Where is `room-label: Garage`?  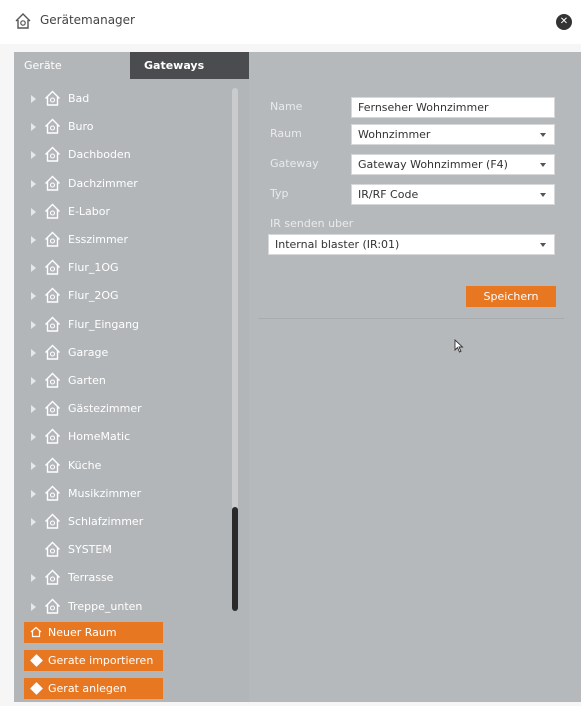
room-label: Garage is located at coordinates (88, 352).